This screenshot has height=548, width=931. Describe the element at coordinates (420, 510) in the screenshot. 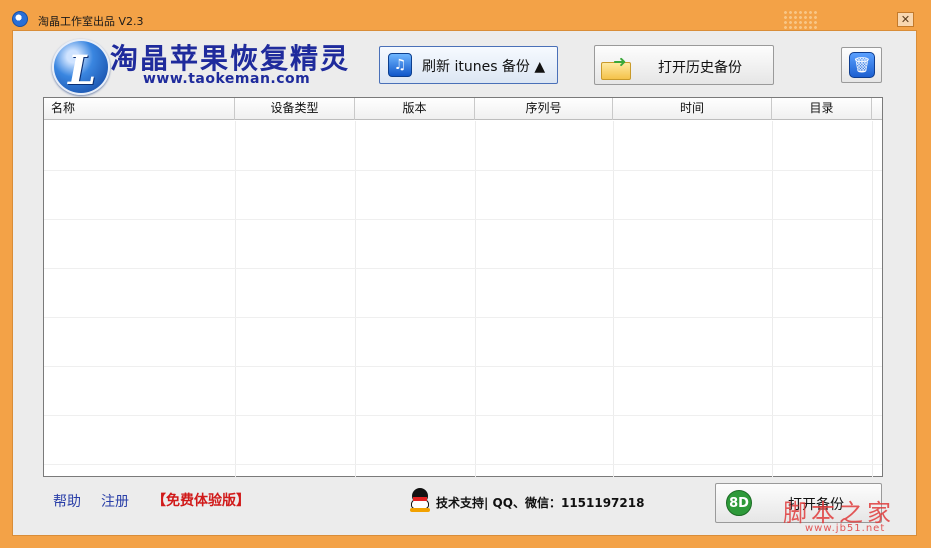

I see `qq-feet` at that location.